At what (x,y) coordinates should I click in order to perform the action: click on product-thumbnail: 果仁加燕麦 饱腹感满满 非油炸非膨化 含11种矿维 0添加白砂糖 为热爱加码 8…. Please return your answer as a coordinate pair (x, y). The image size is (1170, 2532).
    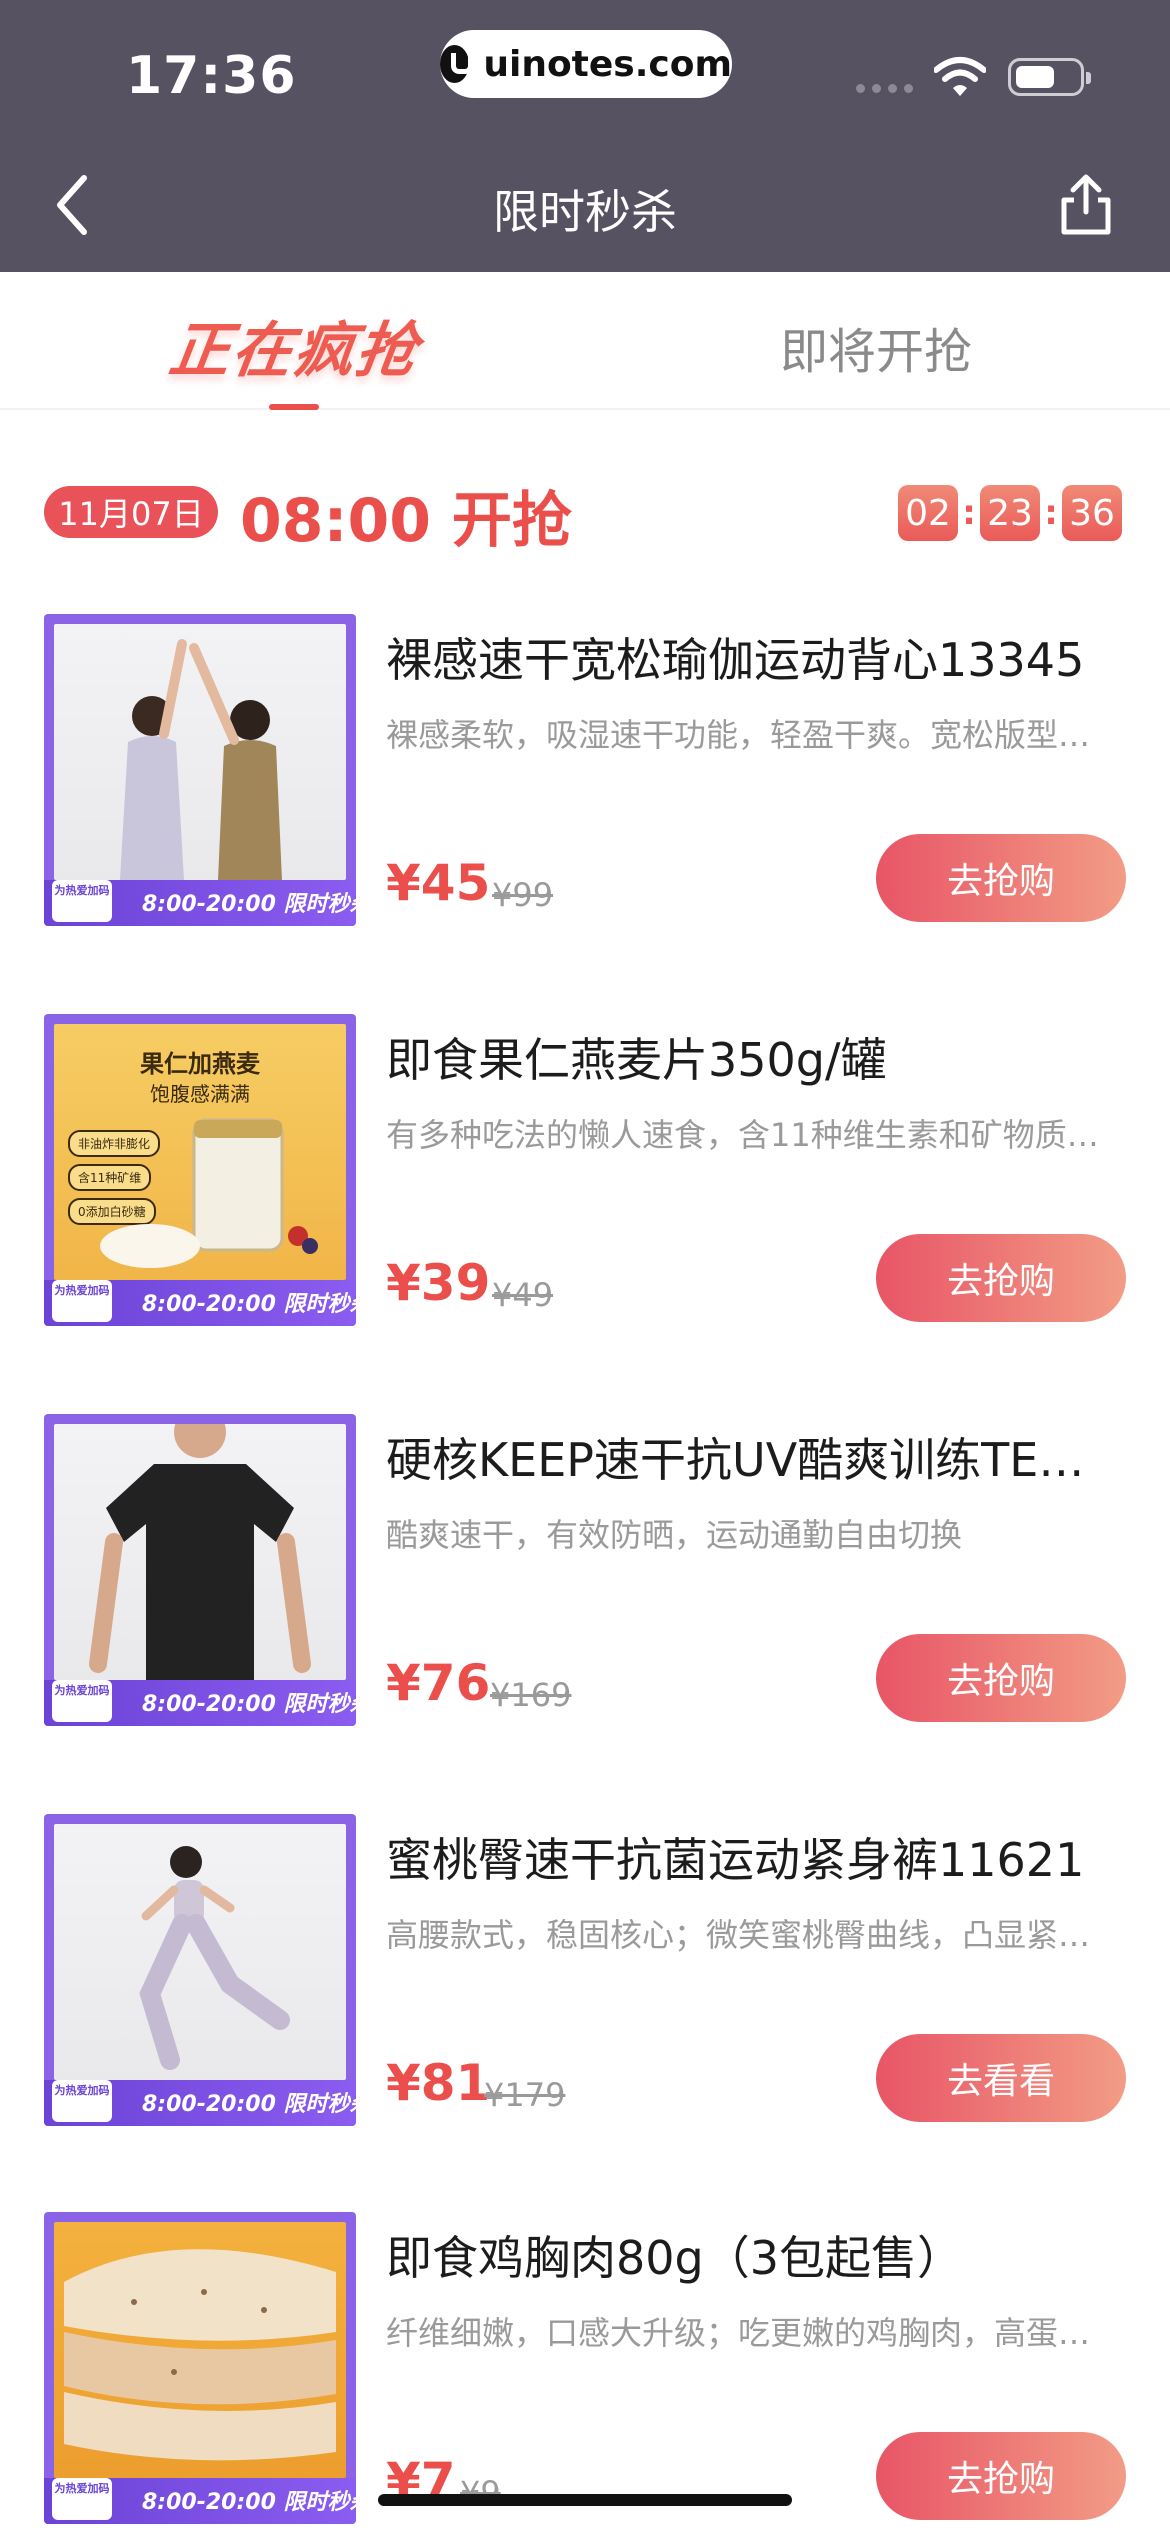
    Looking at the image, I should click on (200, 1170).